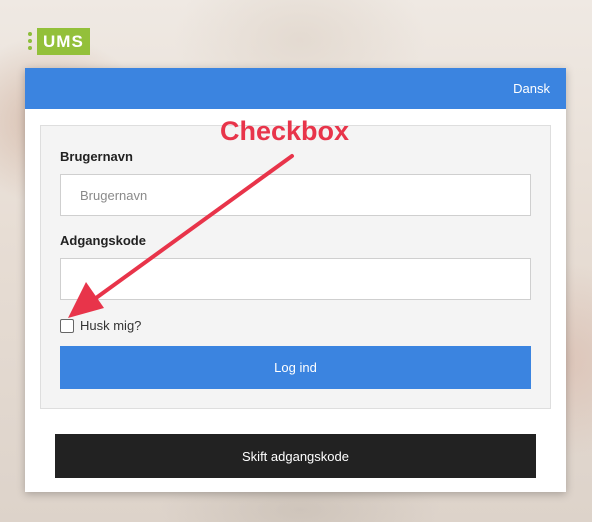 The width and height of the screenshot is (592, 522). Describe the element at coordinates (295, 367) in the screenshot. I see `login-button: Log ind` at that location.